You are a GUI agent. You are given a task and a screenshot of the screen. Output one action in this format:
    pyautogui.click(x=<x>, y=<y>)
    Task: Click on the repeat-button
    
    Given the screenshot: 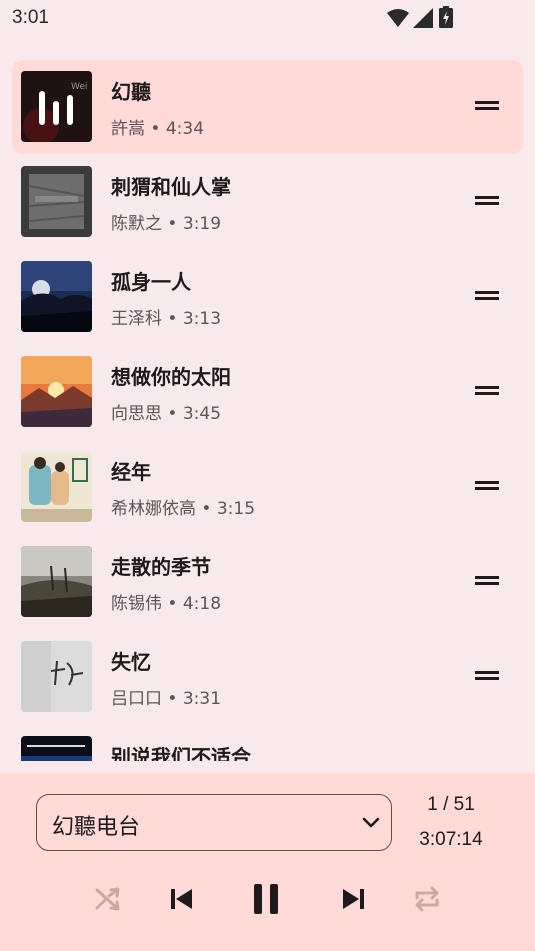 What is the action you would take?
    pyautogui.click(x=427, y=899)
    